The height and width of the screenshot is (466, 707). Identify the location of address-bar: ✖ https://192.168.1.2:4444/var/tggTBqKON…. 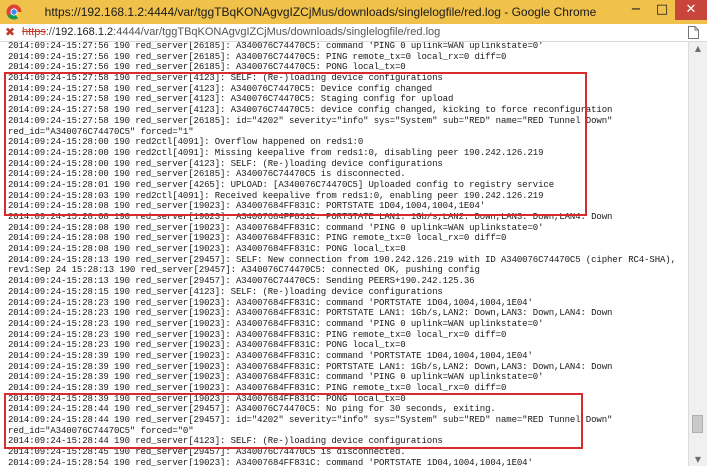
(353, 33).